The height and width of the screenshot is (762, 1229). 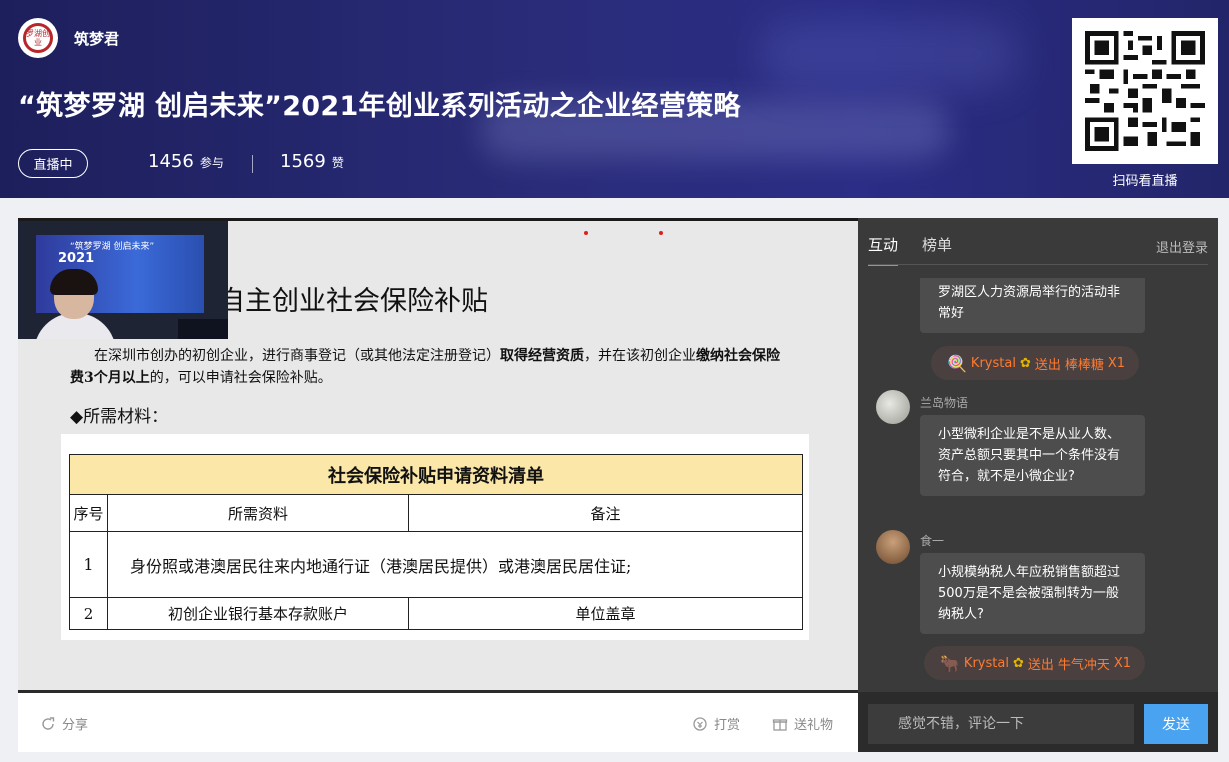 I want to click on gift-notice: 🐂 Krystal ✿ 送出 牛气冲天 X1, so click(x=1035, y=663).